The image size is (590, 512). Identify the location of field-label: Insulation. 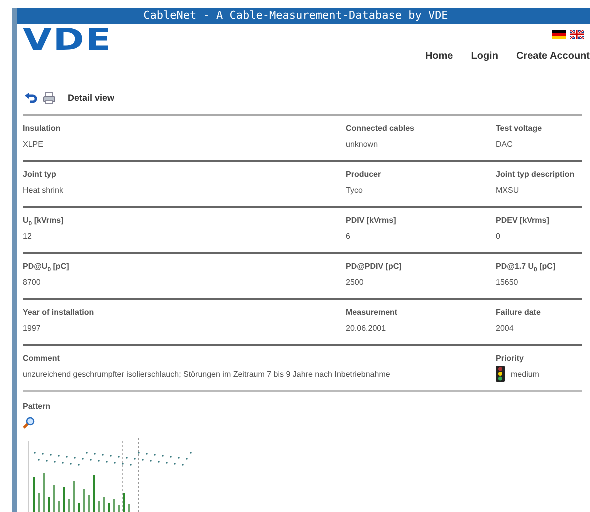
(42, 128).